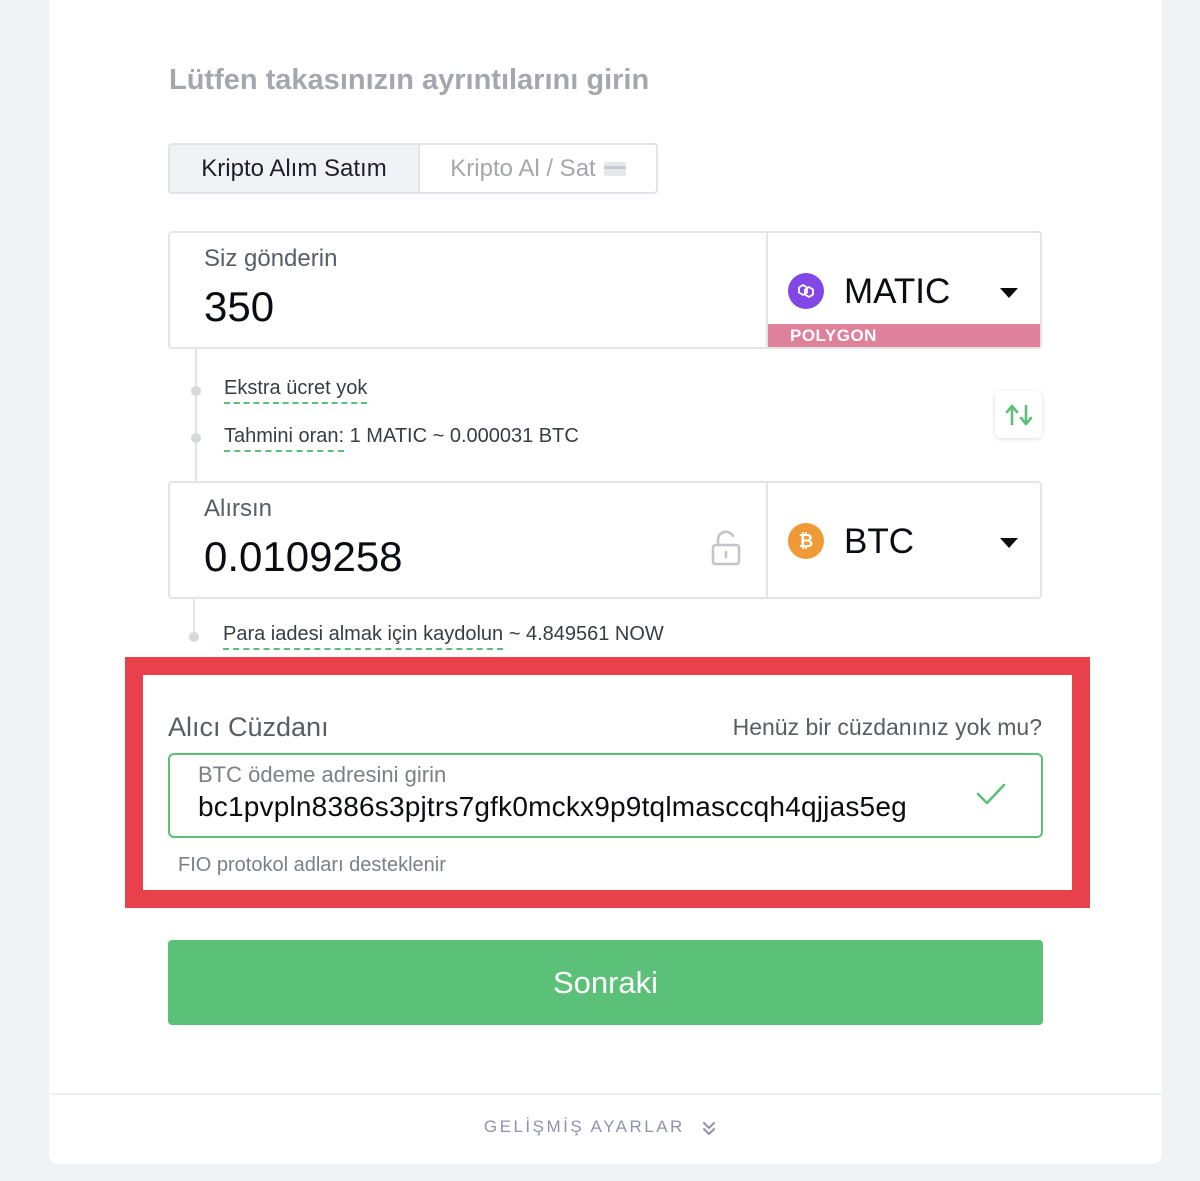 Image resolution: width=1200 pixels, height=1181 pixels. What do you see at coordinates (238, 508) in the screenshot?
I see `receive-label: Alırsın` at bounding box center [238, 508].